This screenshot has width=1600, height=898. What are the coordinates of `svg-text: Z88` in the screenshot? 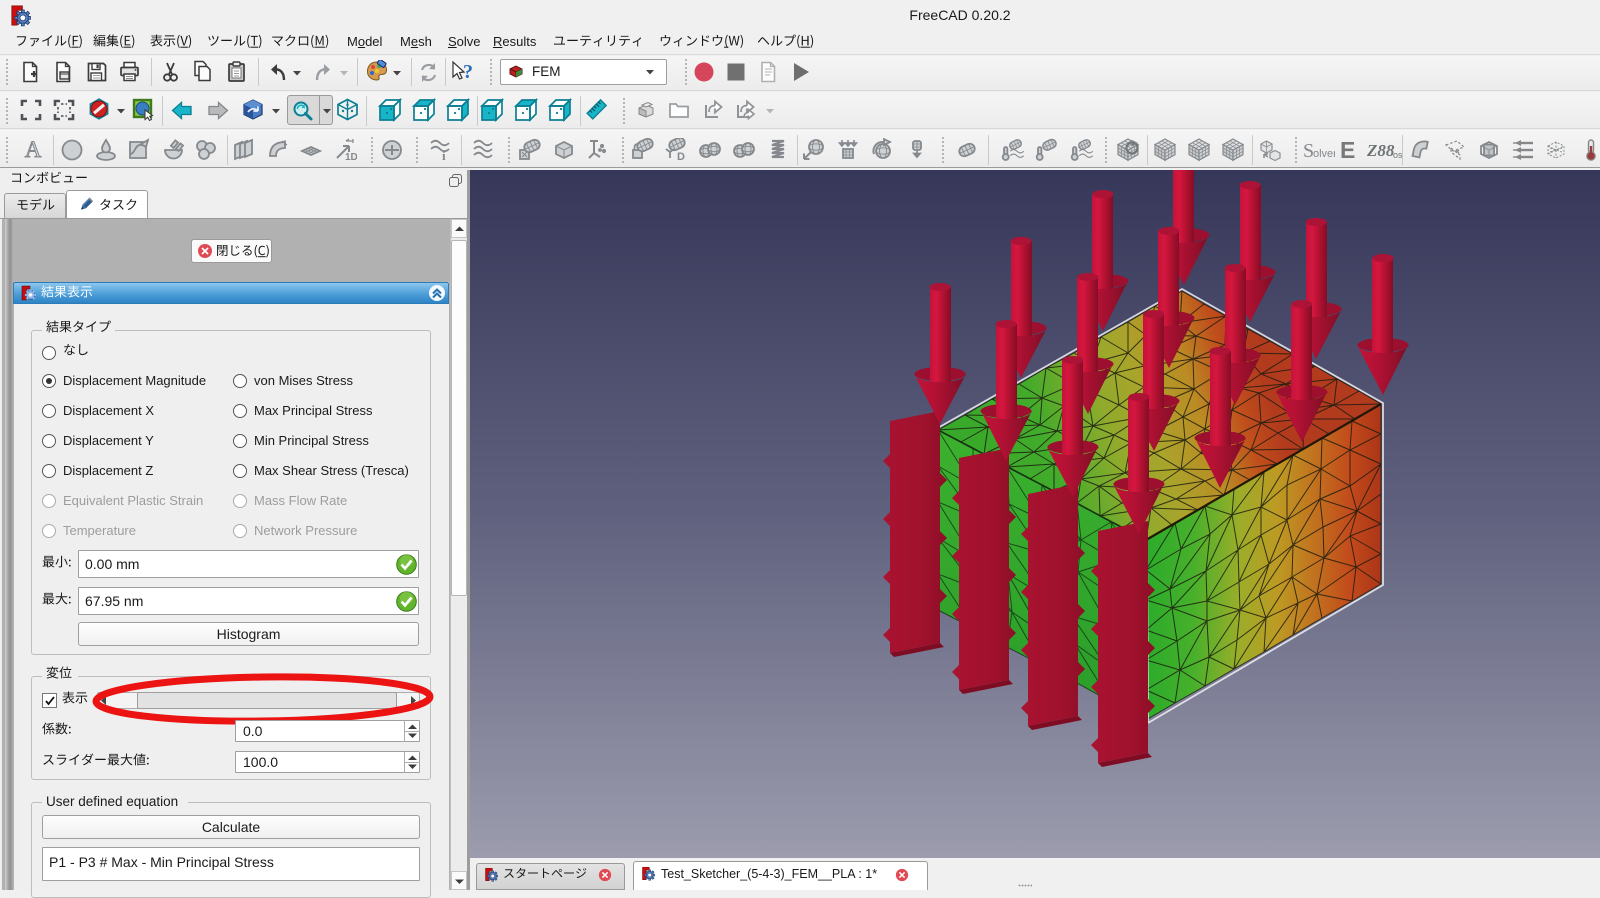 It's located at (1380, 150).